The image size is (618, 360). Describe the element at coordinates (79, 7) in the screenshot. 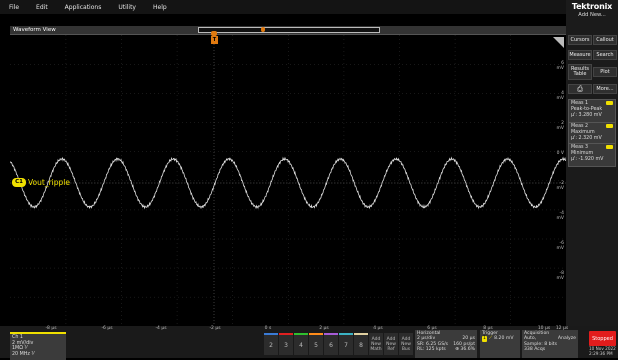

I see `menu-applications: Applications` at that location.